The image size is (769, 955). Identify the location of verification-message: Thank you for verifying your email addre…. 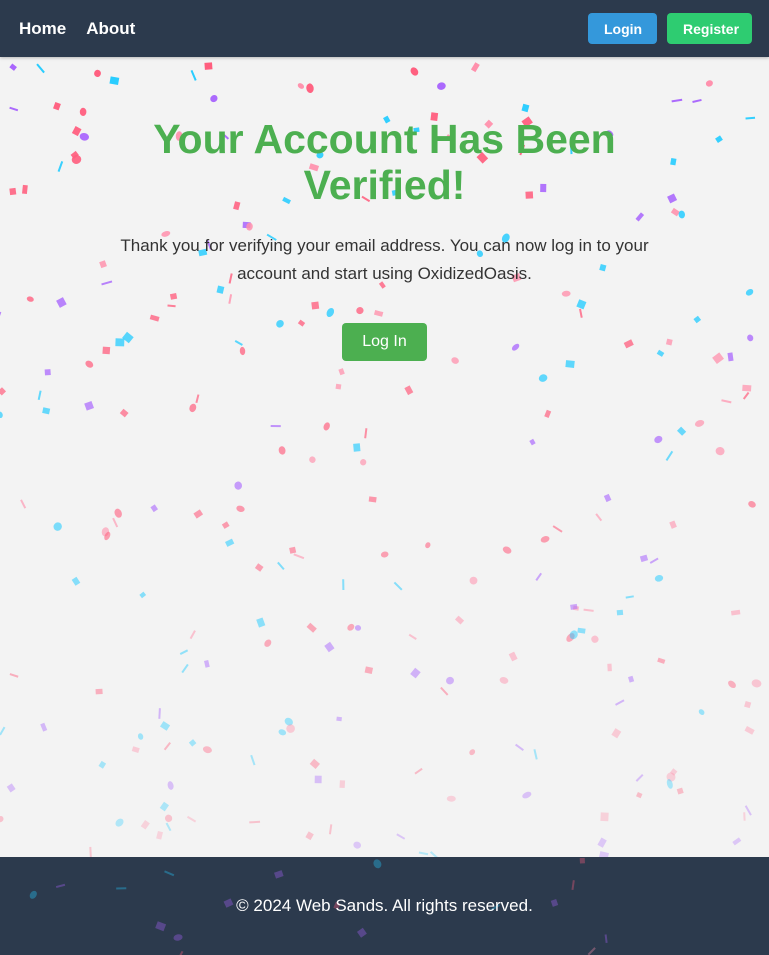
(384, 259).